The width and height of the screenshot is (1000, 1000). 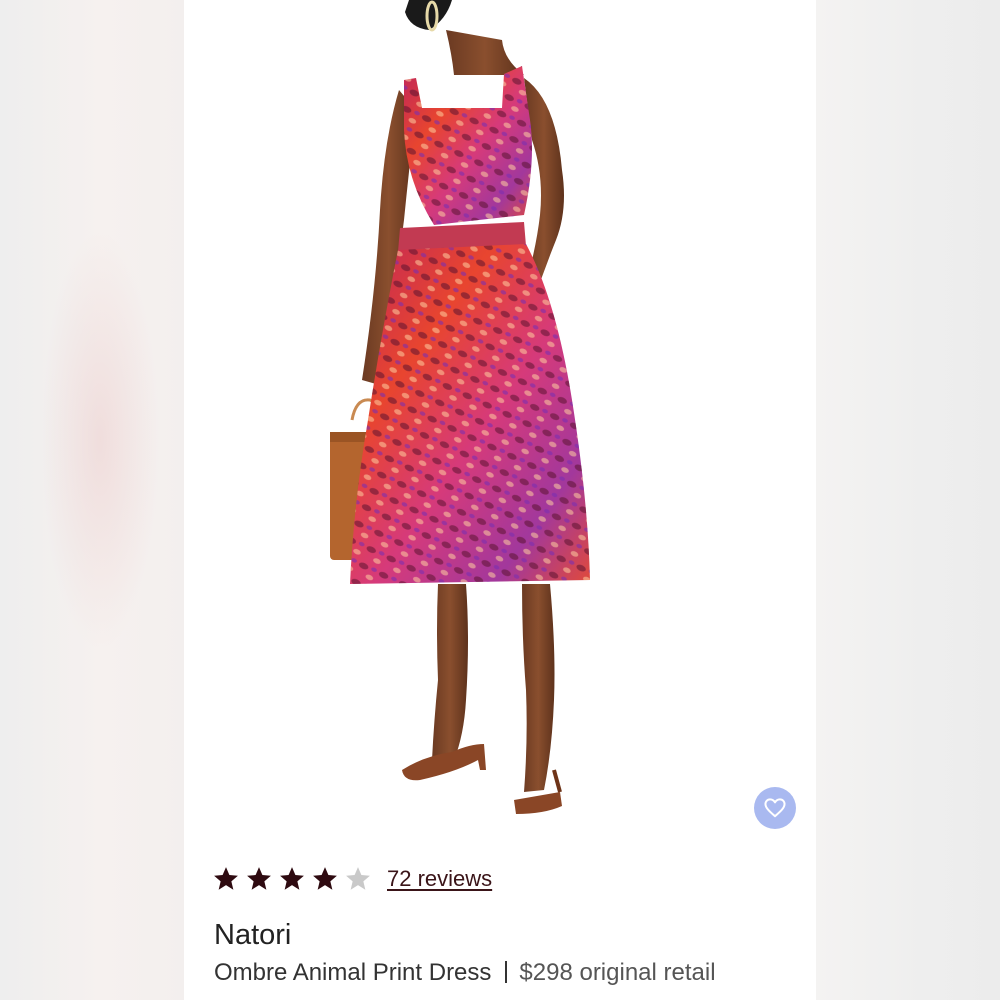 I want to click on rating-row: 72 reviews, so click(x=352, y=879).